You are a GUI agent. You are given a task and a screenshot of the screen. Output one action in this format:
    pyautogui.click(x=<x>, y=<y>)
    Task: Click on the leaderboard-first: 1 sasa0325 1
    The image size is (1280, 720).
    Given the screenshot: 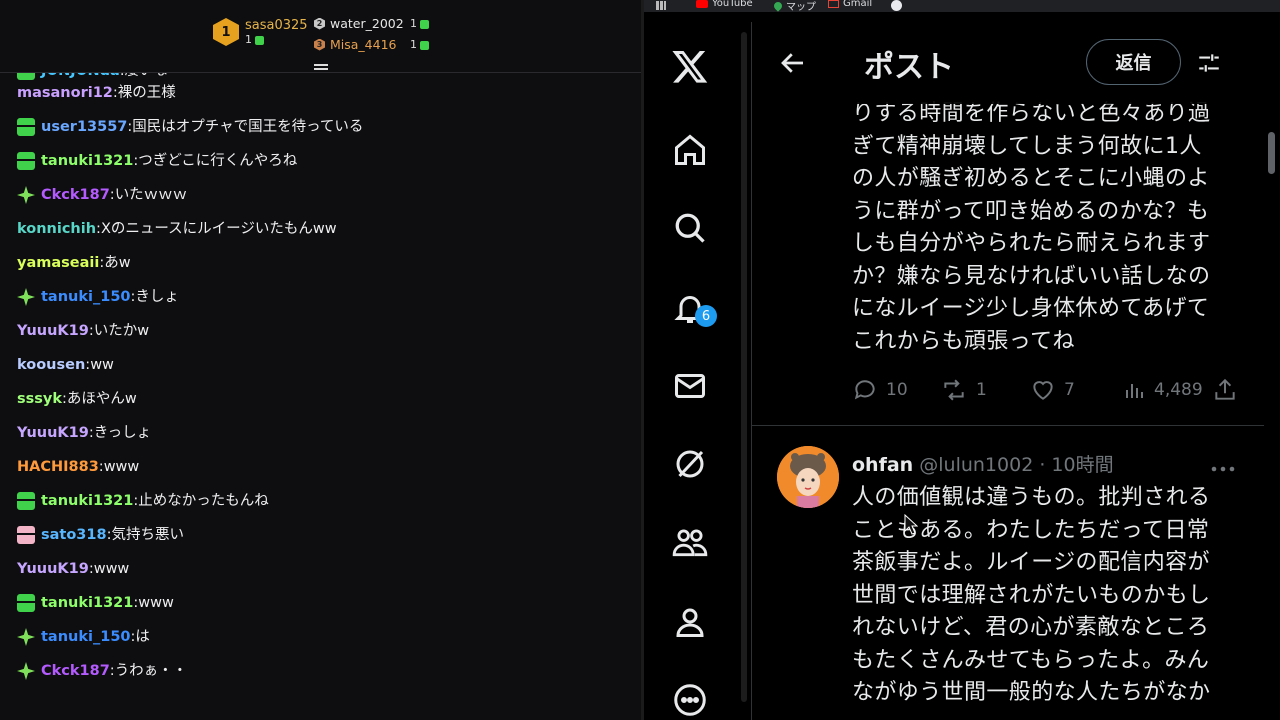 What is the action you would take?
    pyautogui.click(x=260, y=32)
    